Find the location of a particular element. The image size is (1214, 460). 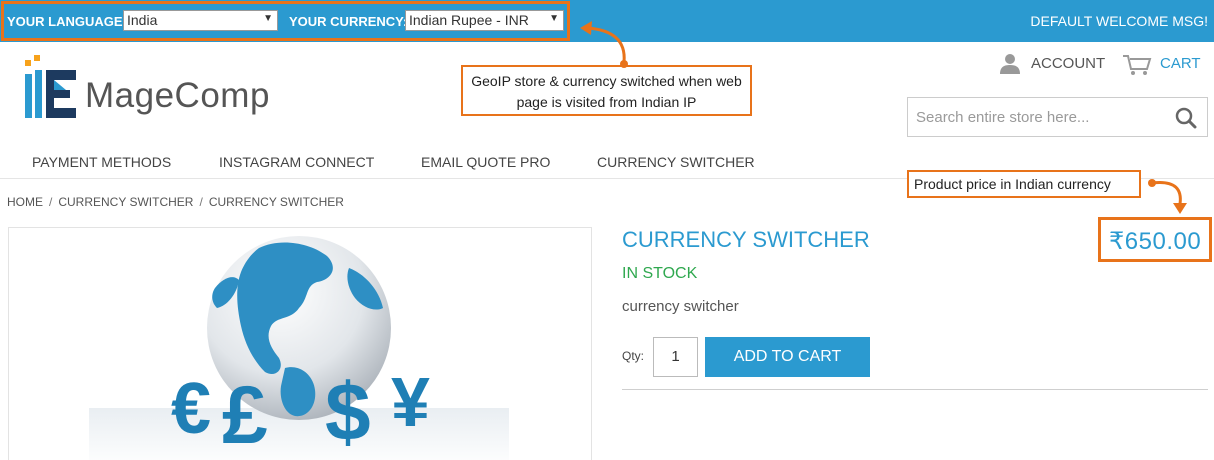

language-select: India ▼ is located at coordinates (200, 20).